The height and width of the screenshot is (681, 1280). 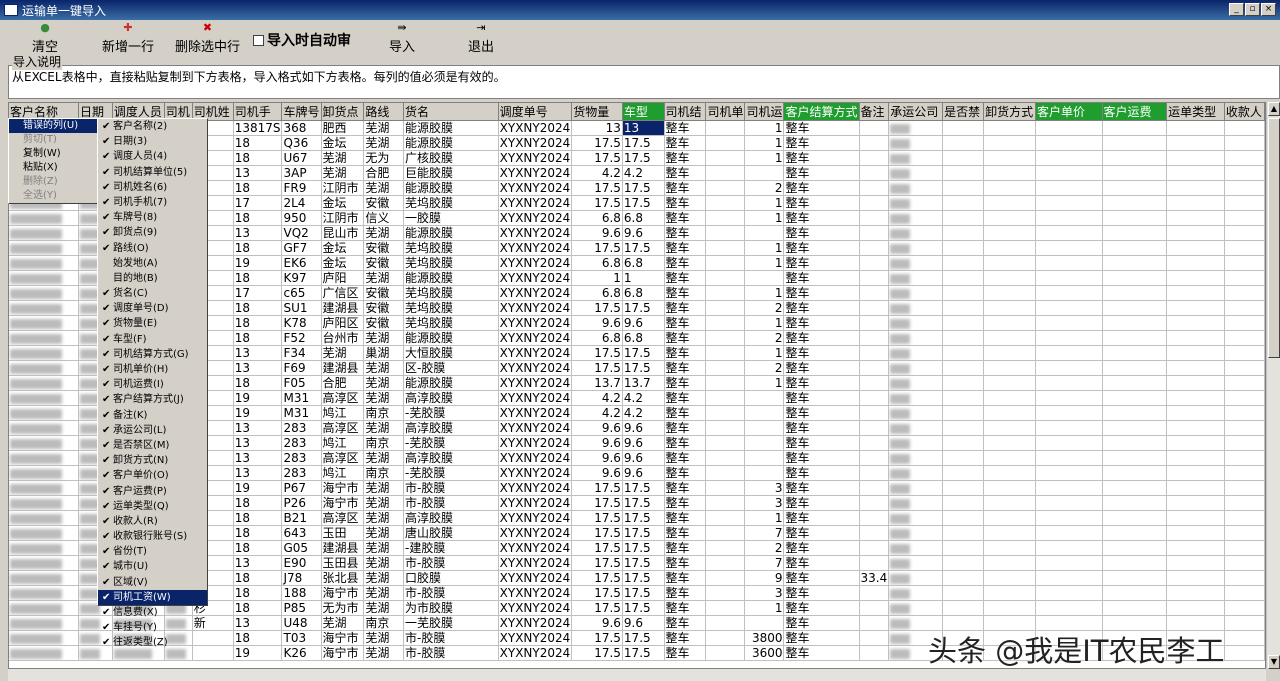 What do you see at coordinates (597, 383) in the screenshot?
I see `table-cell: 13.7` at bounding box center [597, 383].